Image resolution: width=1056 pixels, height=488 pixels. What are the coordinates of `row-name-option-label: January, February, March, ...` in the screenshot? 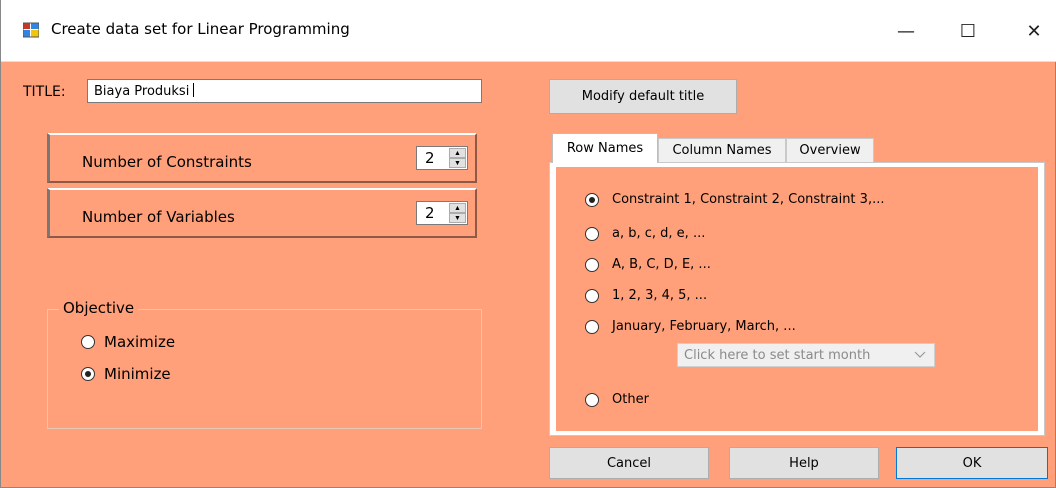 It's located at (704, 326).